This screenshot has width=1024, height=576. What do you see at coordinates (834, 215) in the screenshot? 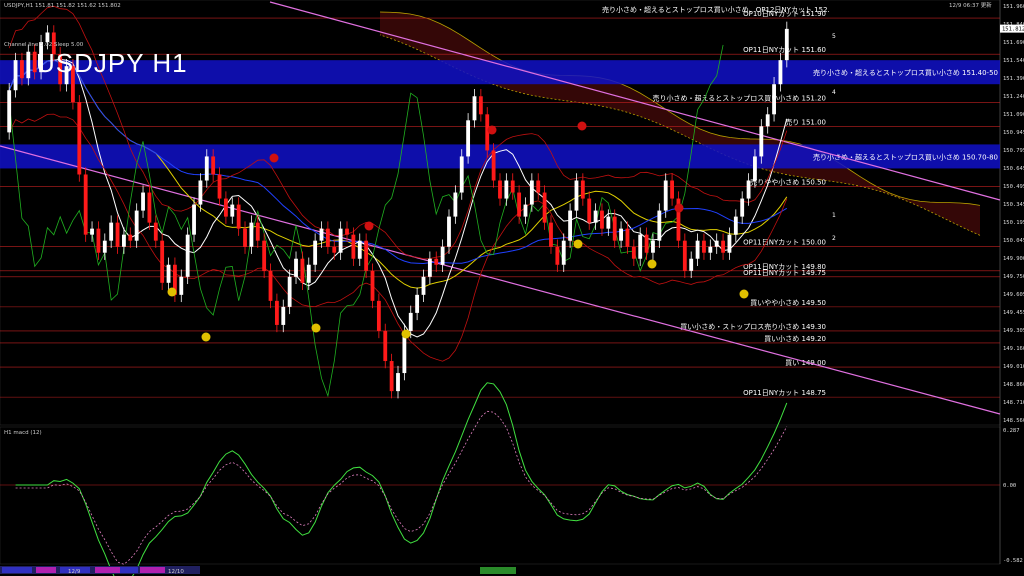
I see `wave-count-label: 1` at bounding box center [834, 215].